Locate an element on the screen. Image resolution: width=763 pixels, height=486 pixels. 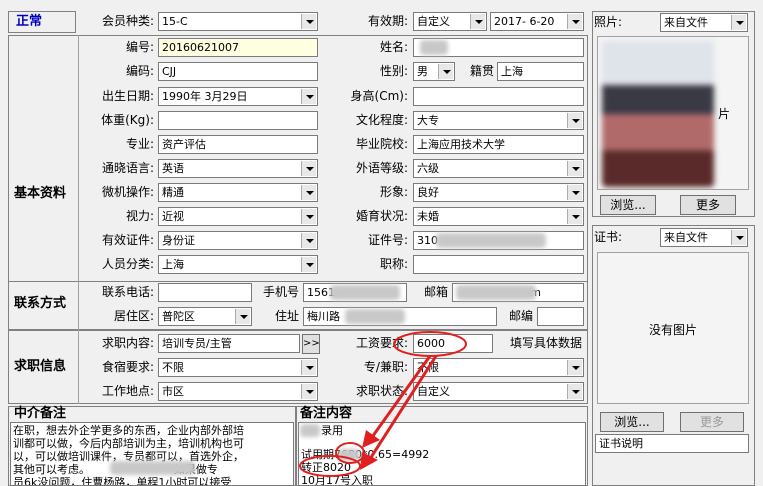
arrow-head is located at coordinates (369, 461).